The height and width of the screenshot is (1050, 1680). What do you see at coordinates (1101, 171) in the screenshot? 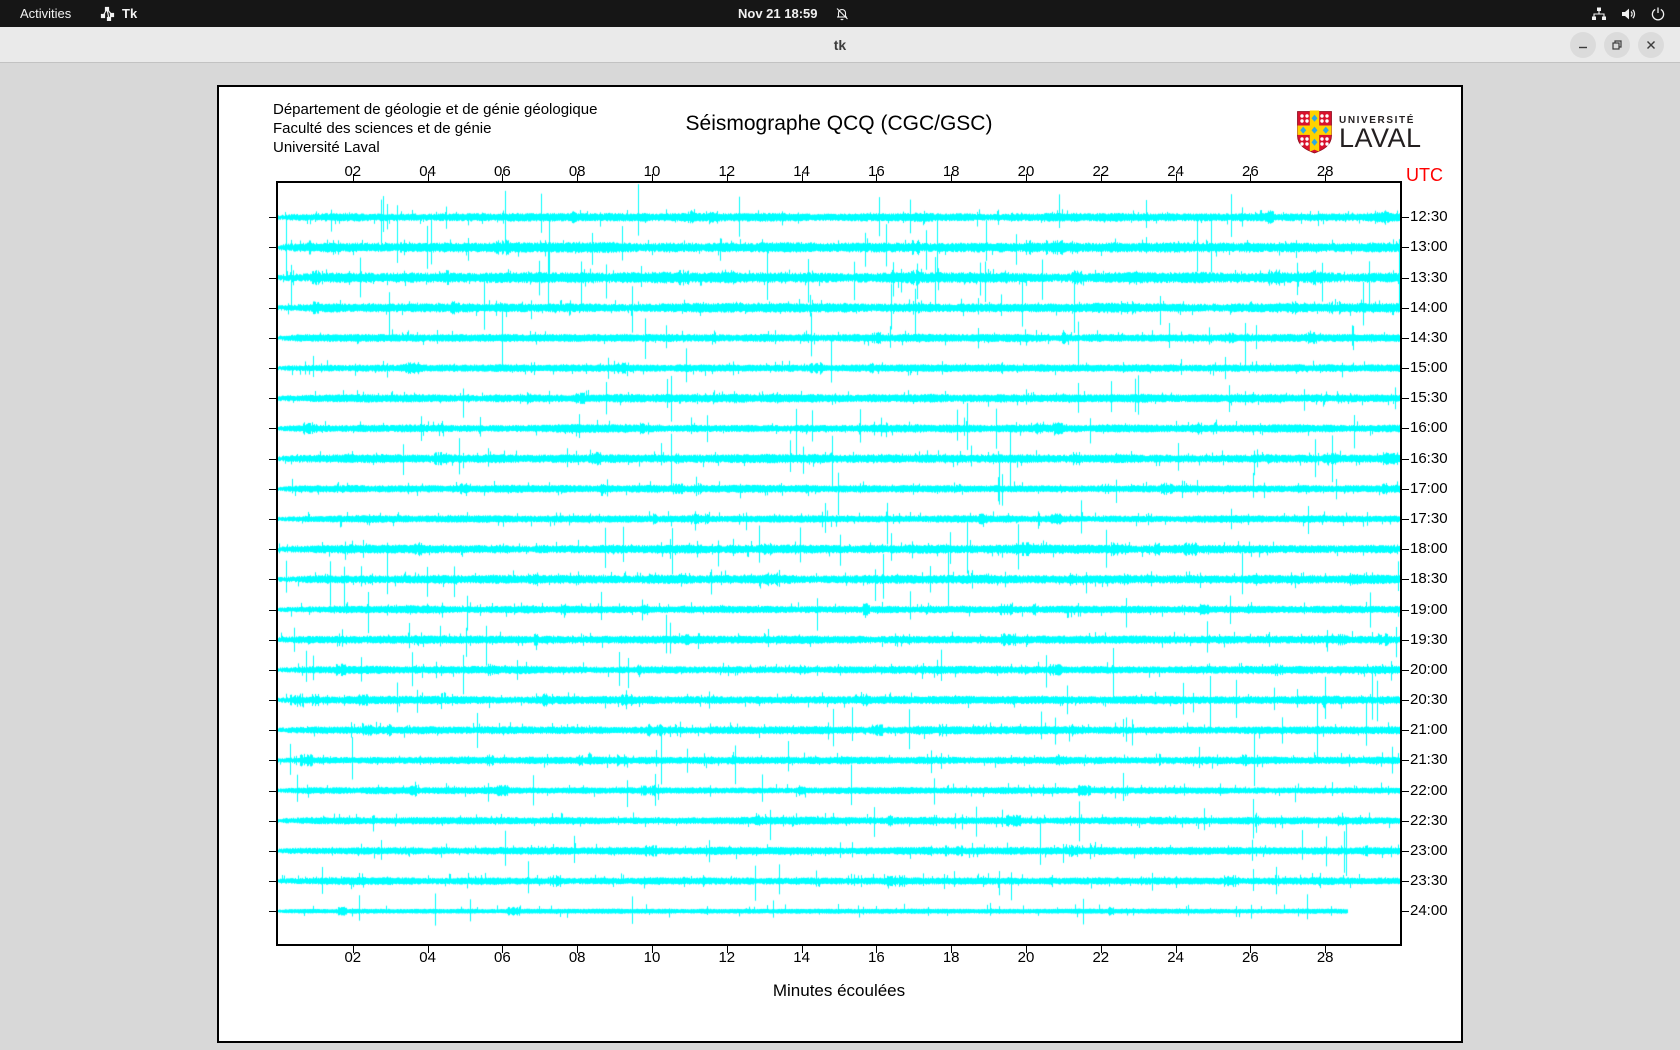
I see `x-tick-label-top: 22` at bounding box center [1101, 171].